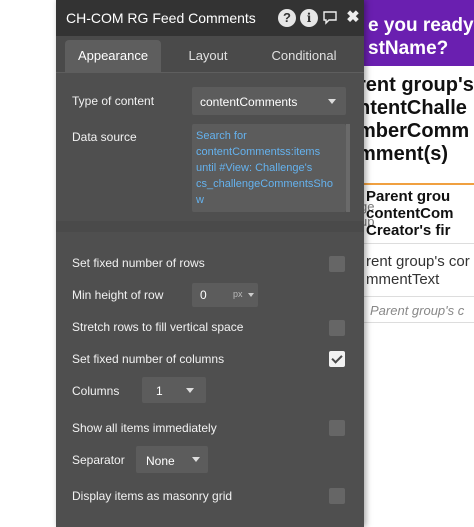  Describe the element at coordinates (113, 101) in the screenshot. I see `type-of-content-label: Type of content` at that location.